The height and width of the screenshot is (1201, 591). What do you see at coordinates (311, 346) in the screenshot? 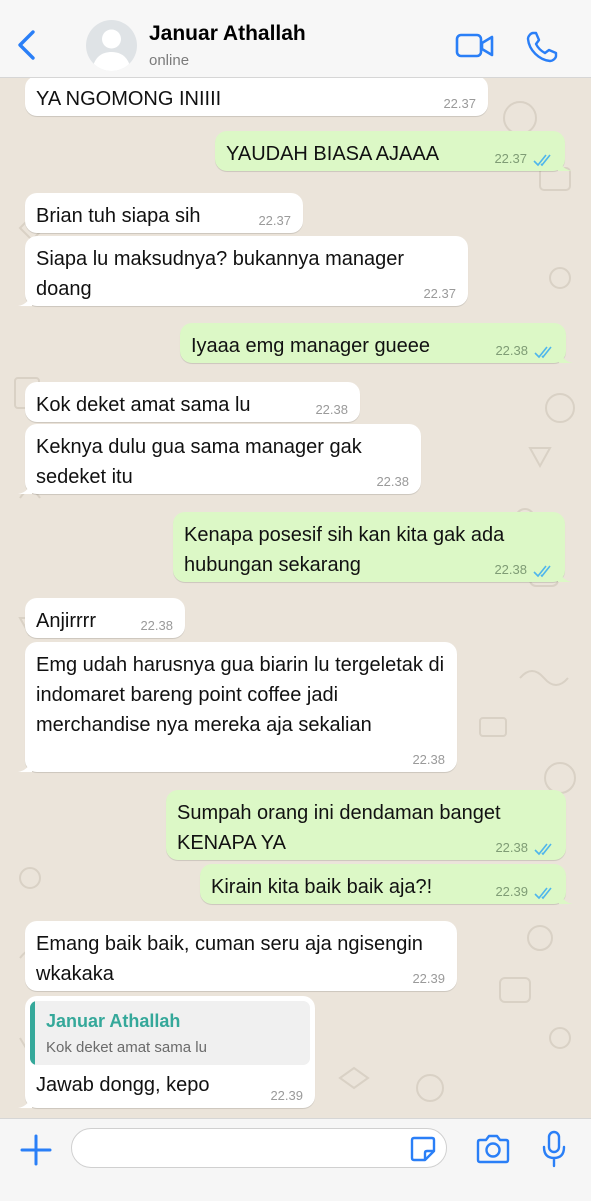
I see `message-text: Iyaaa emg manager gueee` at bounding box center [311, 346].